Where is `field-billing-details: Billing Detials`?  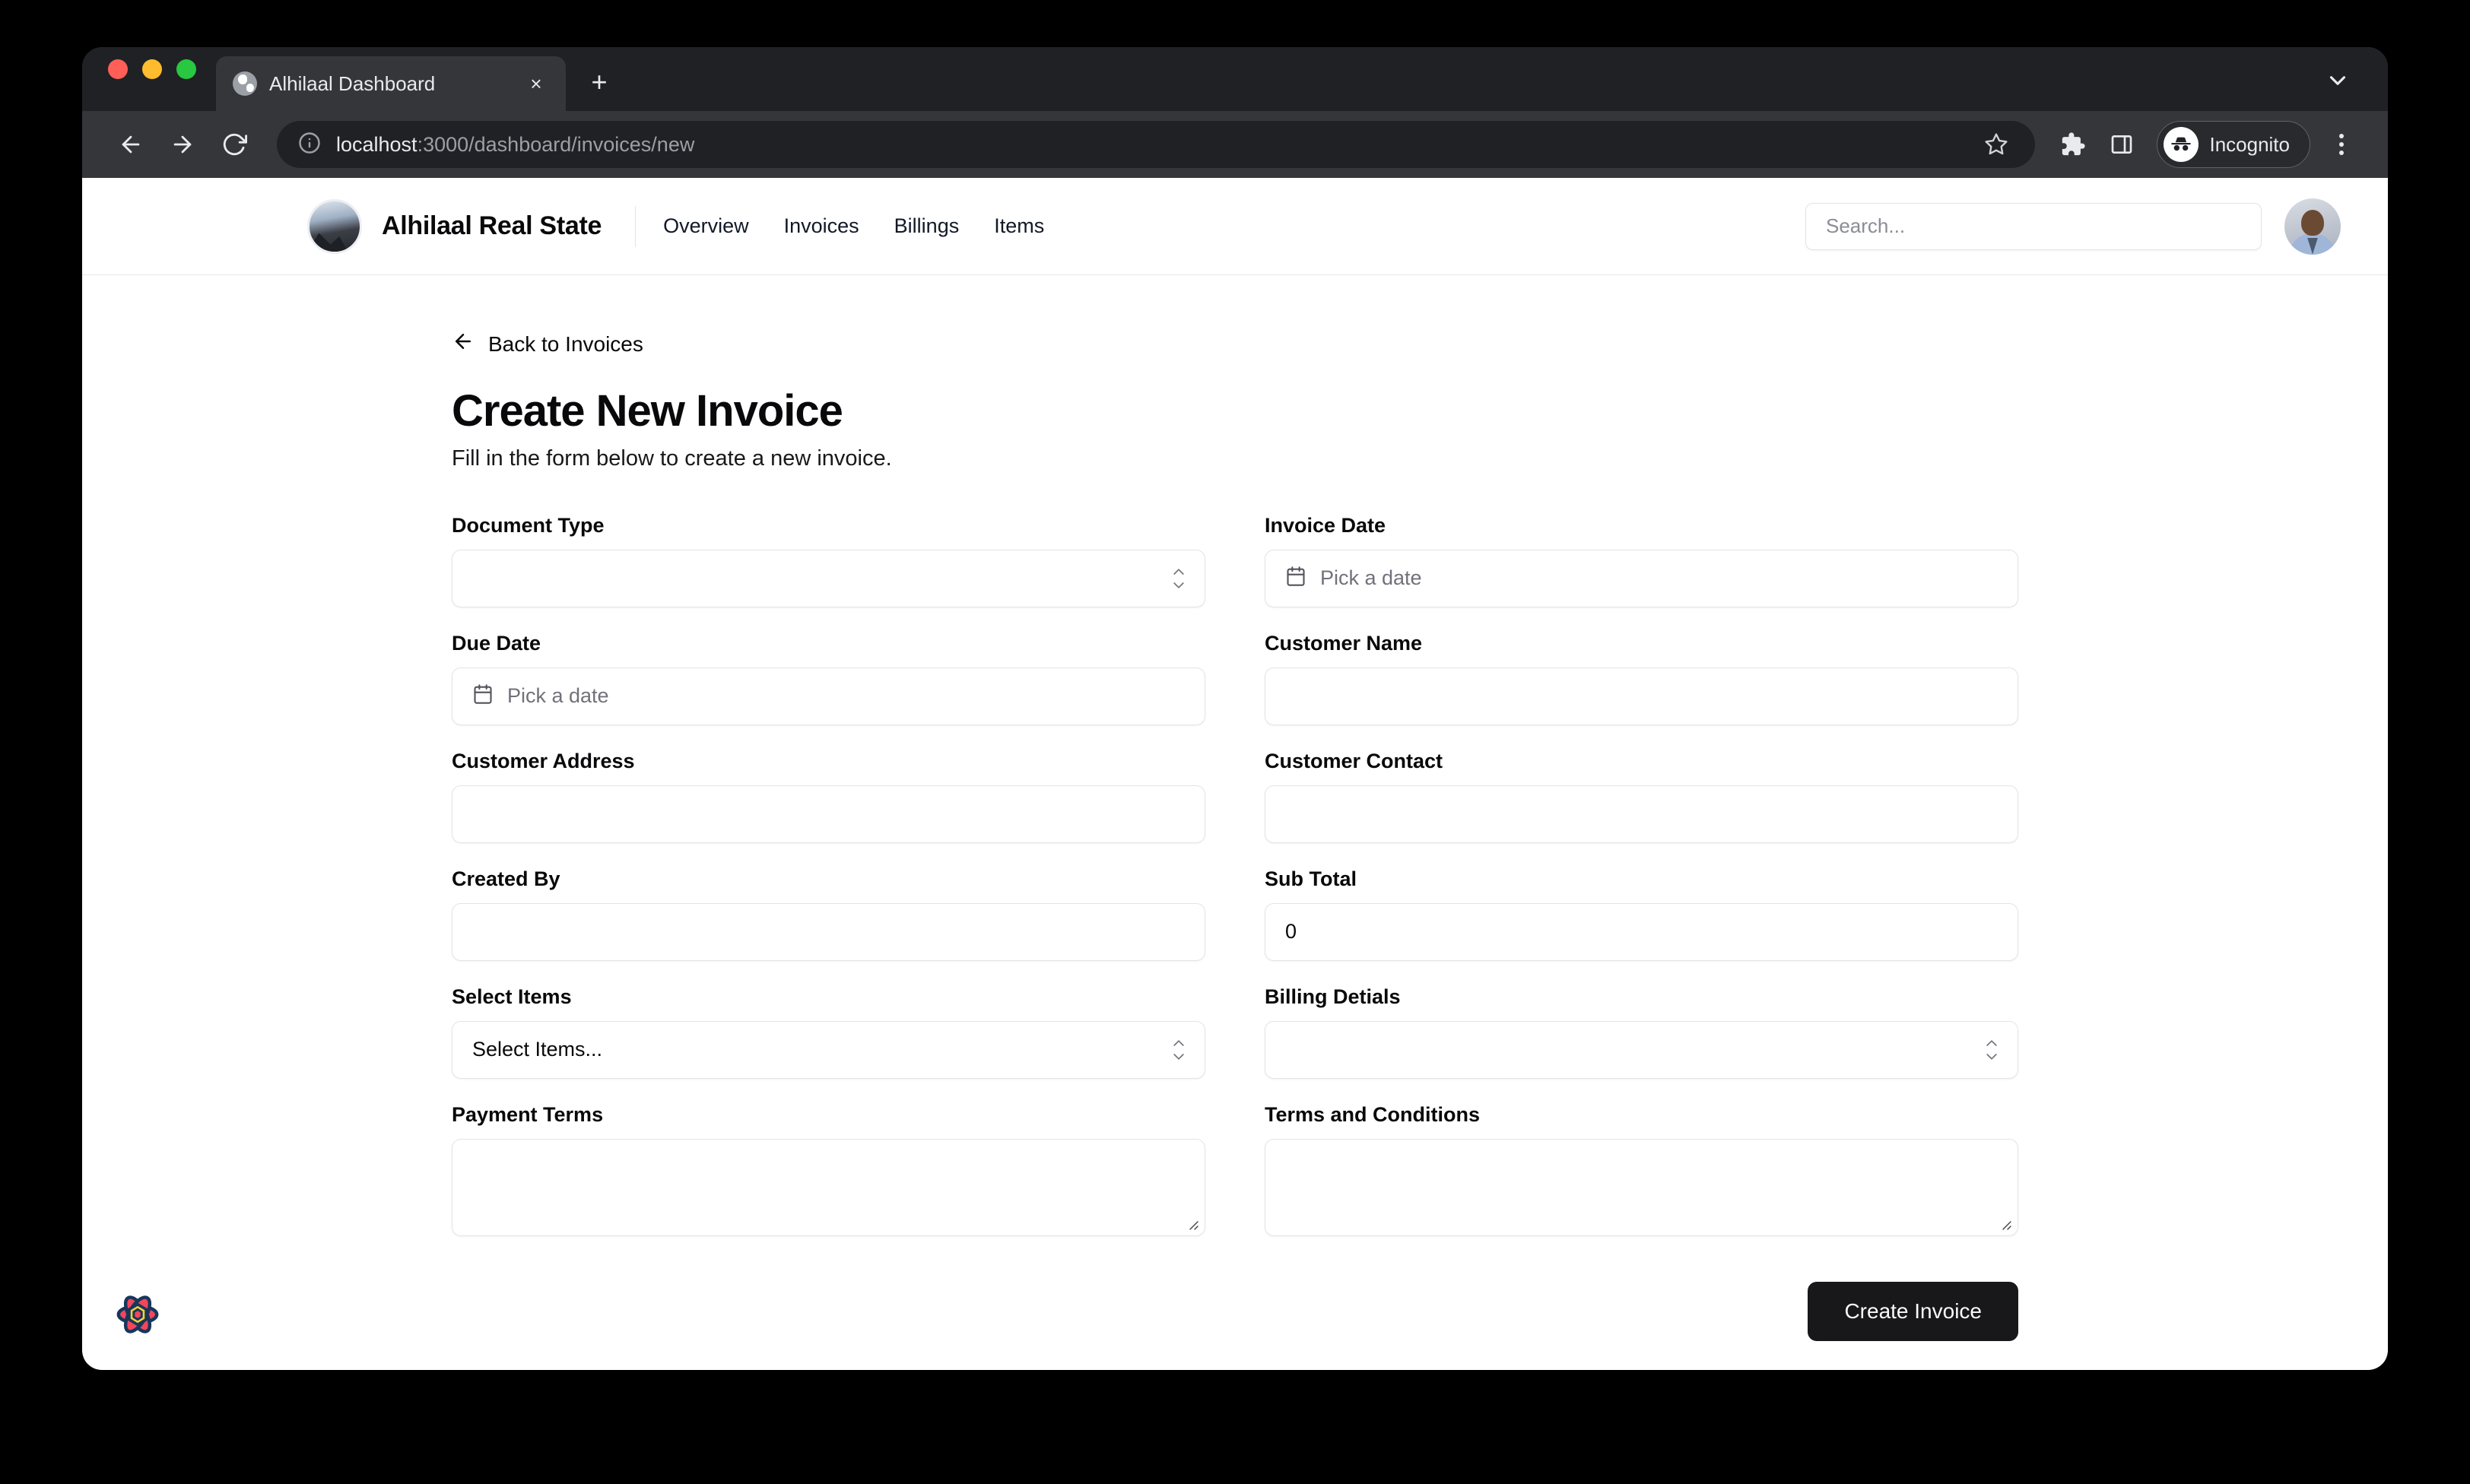
field-billing-details: Billing Detials is located at coordinates (1642, 1032).